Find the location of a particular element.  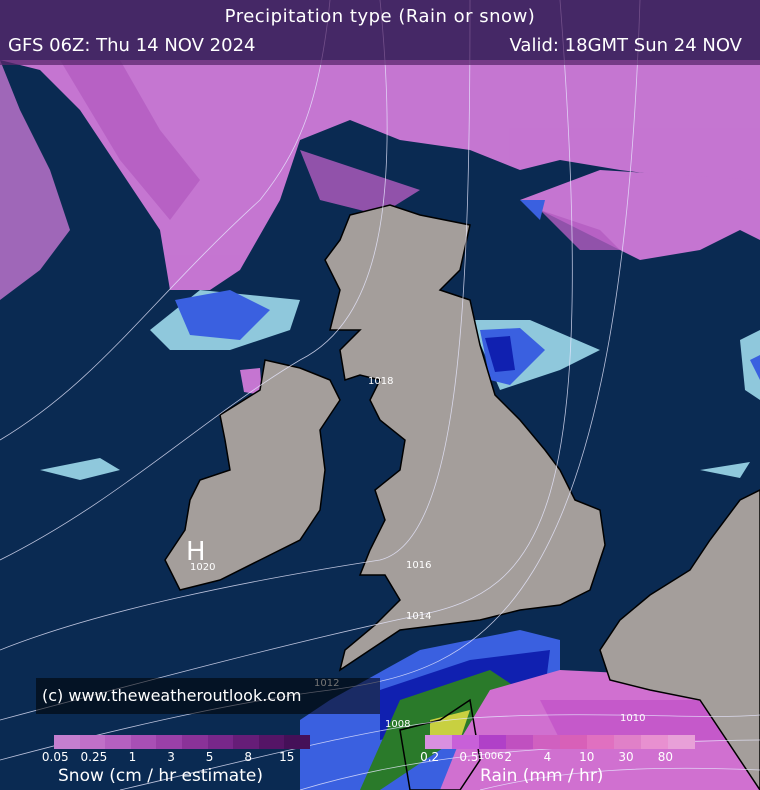

snow-legend-tick: 0.25 is located at coordinates (94, 757).